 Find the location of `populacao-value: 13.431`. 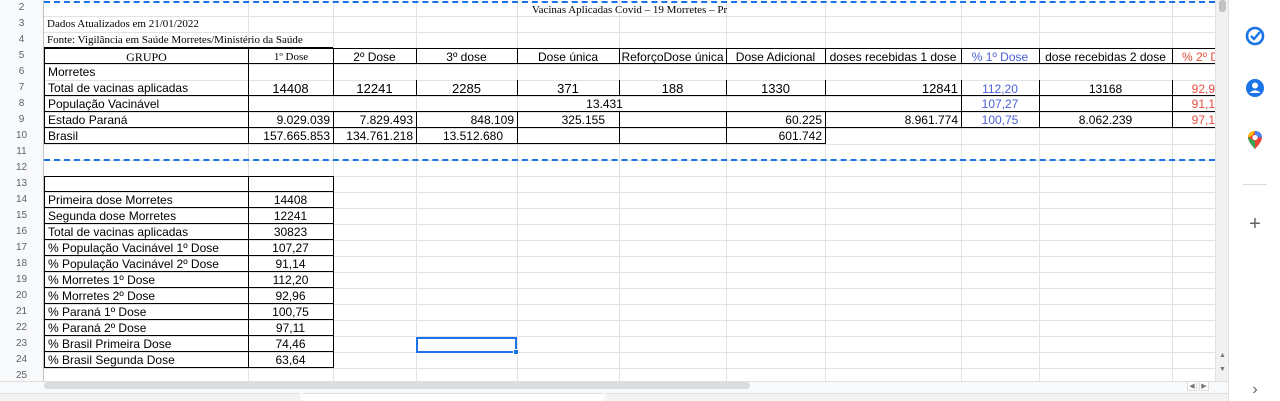

populacao-value: 13.431 is located at coordinates (605, 104).